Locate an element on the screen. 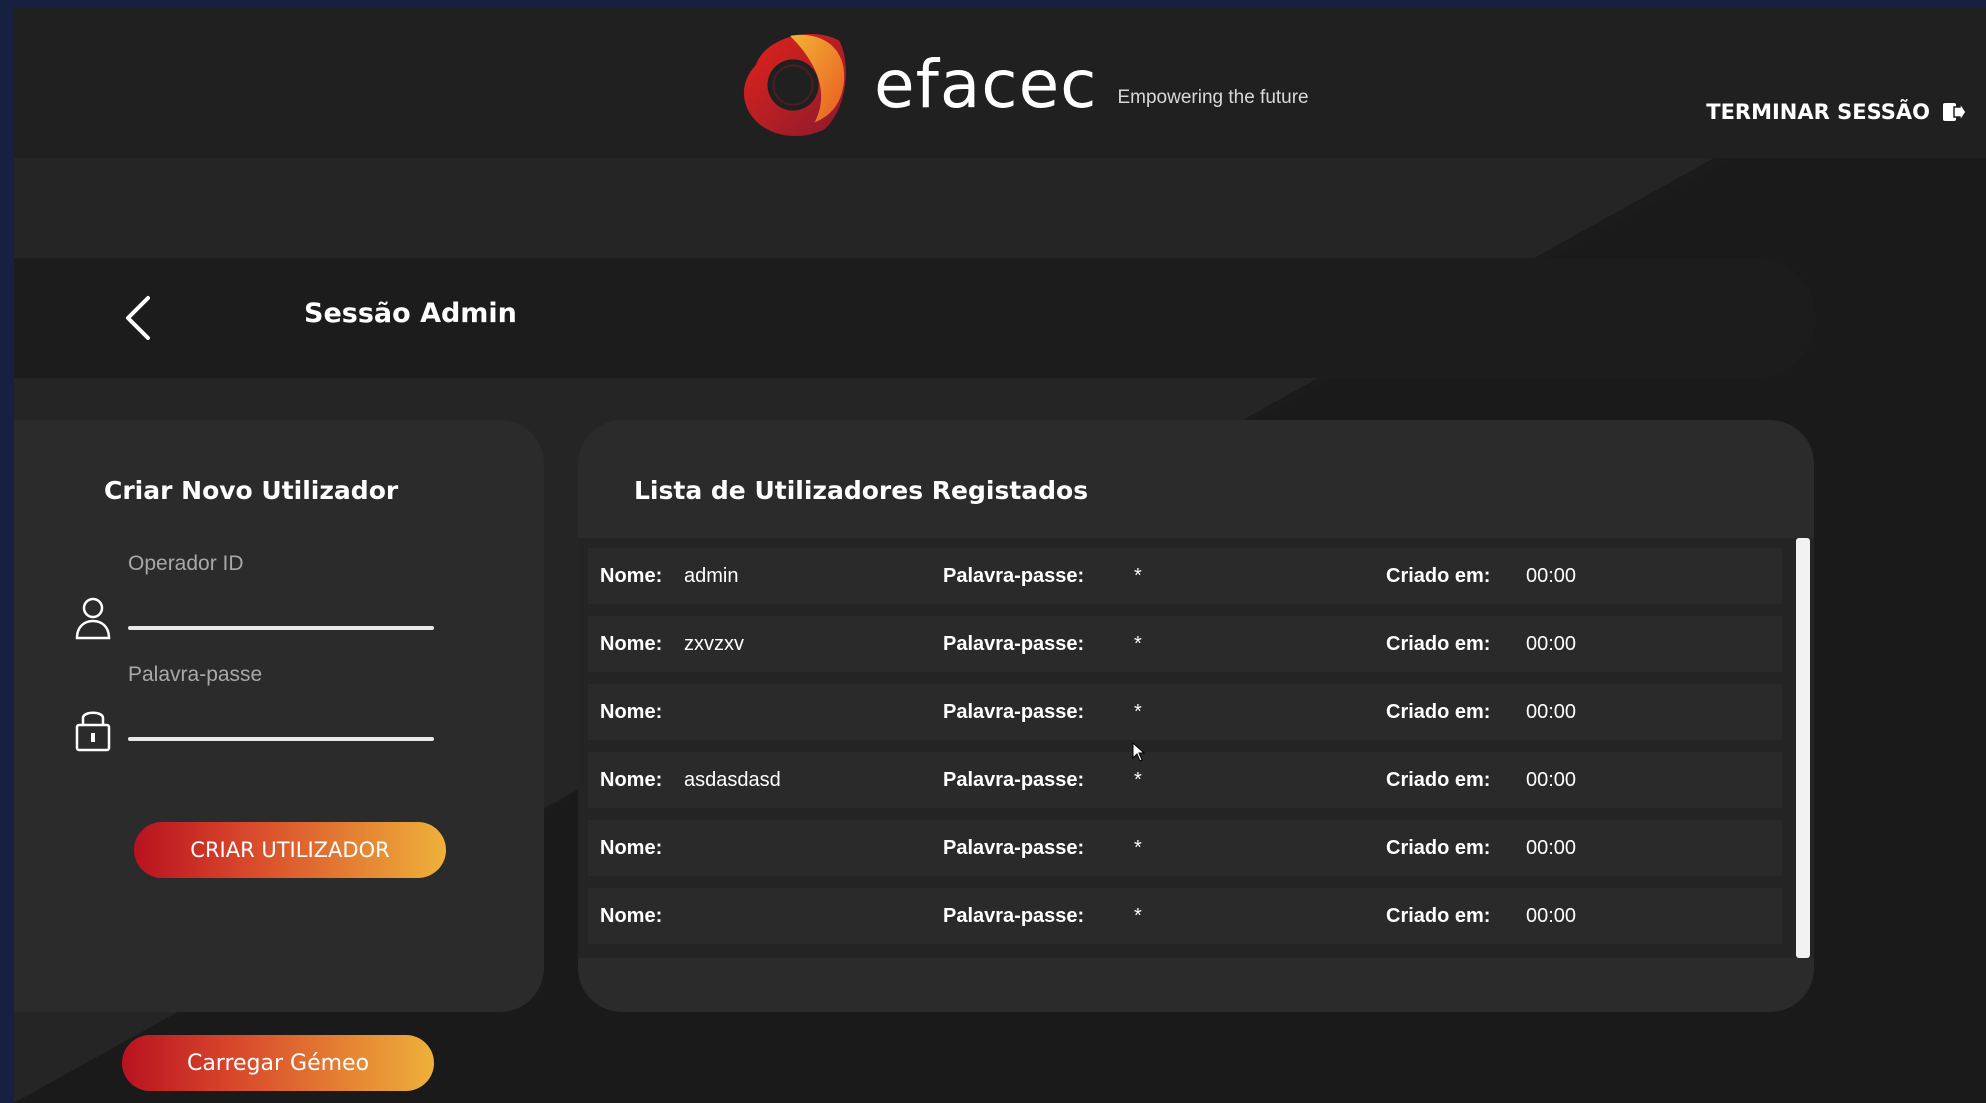  scrollbar-thumb is located at coordinates (1803, 748).